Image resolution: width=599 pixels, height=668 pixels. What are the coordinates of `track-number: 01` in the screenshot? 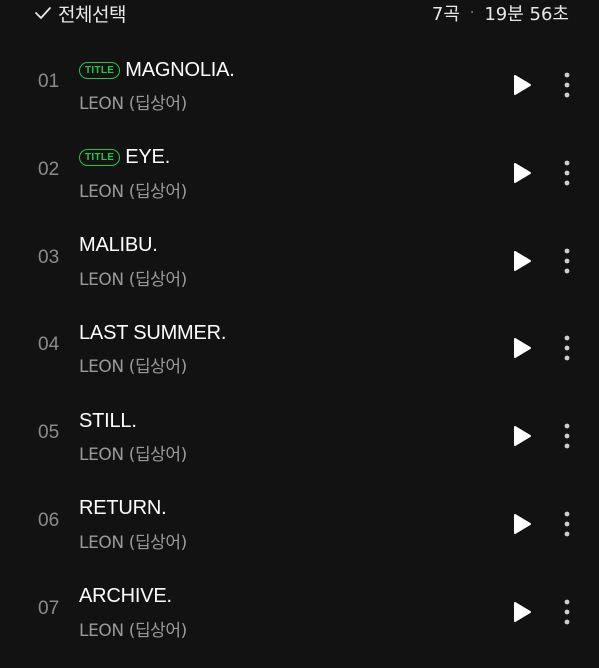 It's located at (49, 81).